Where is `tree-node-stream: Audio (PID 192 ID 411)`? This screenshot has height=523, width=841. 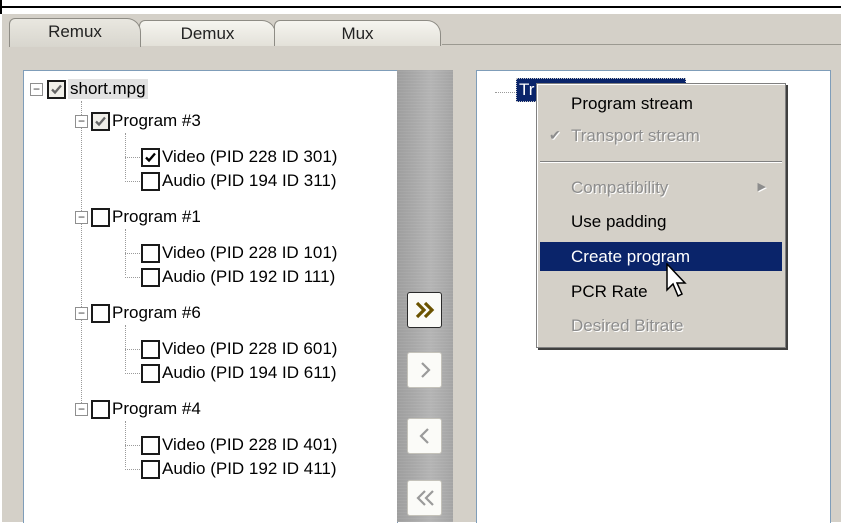
tree-node-stream: Audio (PID 192 ID 411) is located at coordinates (239, 469).